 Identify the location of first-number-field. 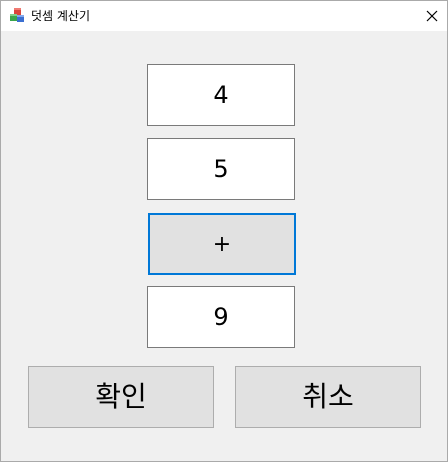
(221, 95).